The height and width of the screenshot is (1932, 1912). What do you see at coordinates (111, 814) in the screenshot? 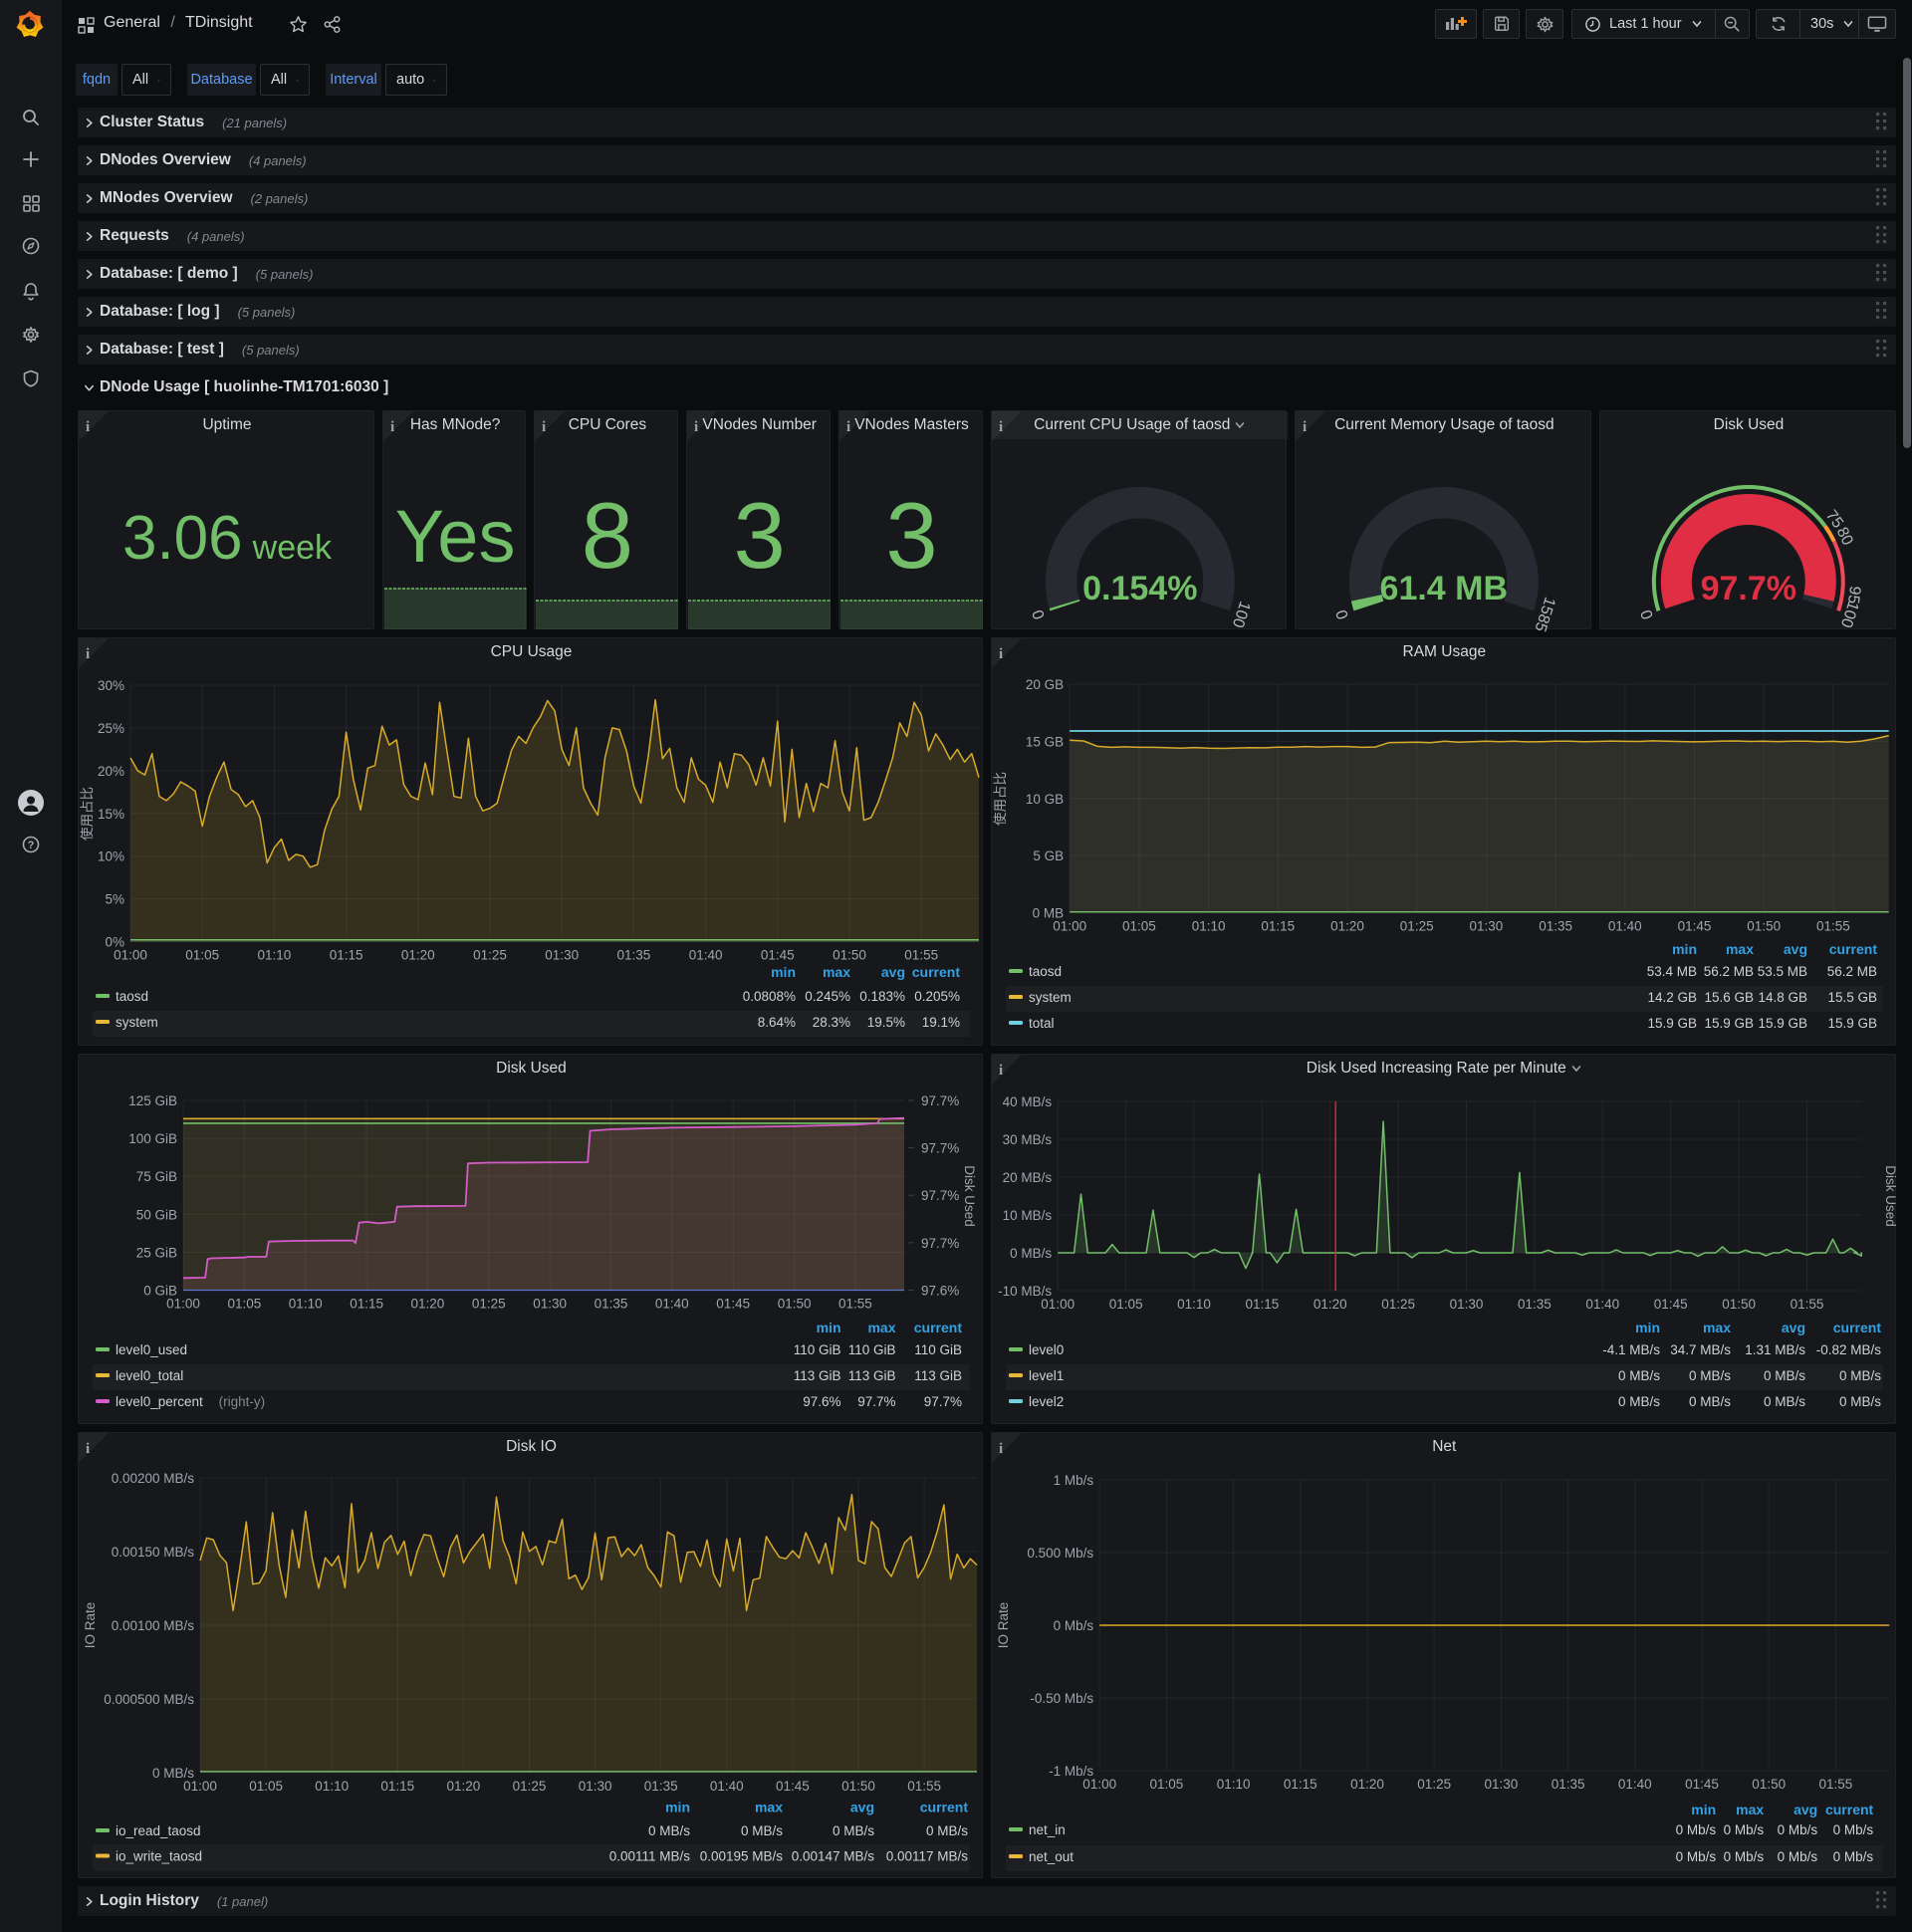
I see `svg-text: 15%` at bounding box center [111, 814].